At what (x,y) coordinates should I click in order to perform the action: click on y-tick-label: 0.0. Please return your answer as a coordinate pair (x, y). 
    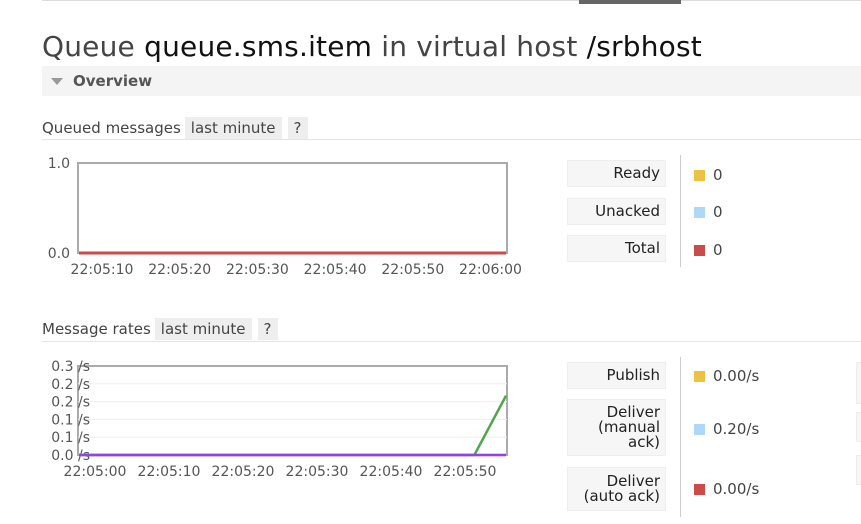
    Looking at the image, I should click on (59, 254).